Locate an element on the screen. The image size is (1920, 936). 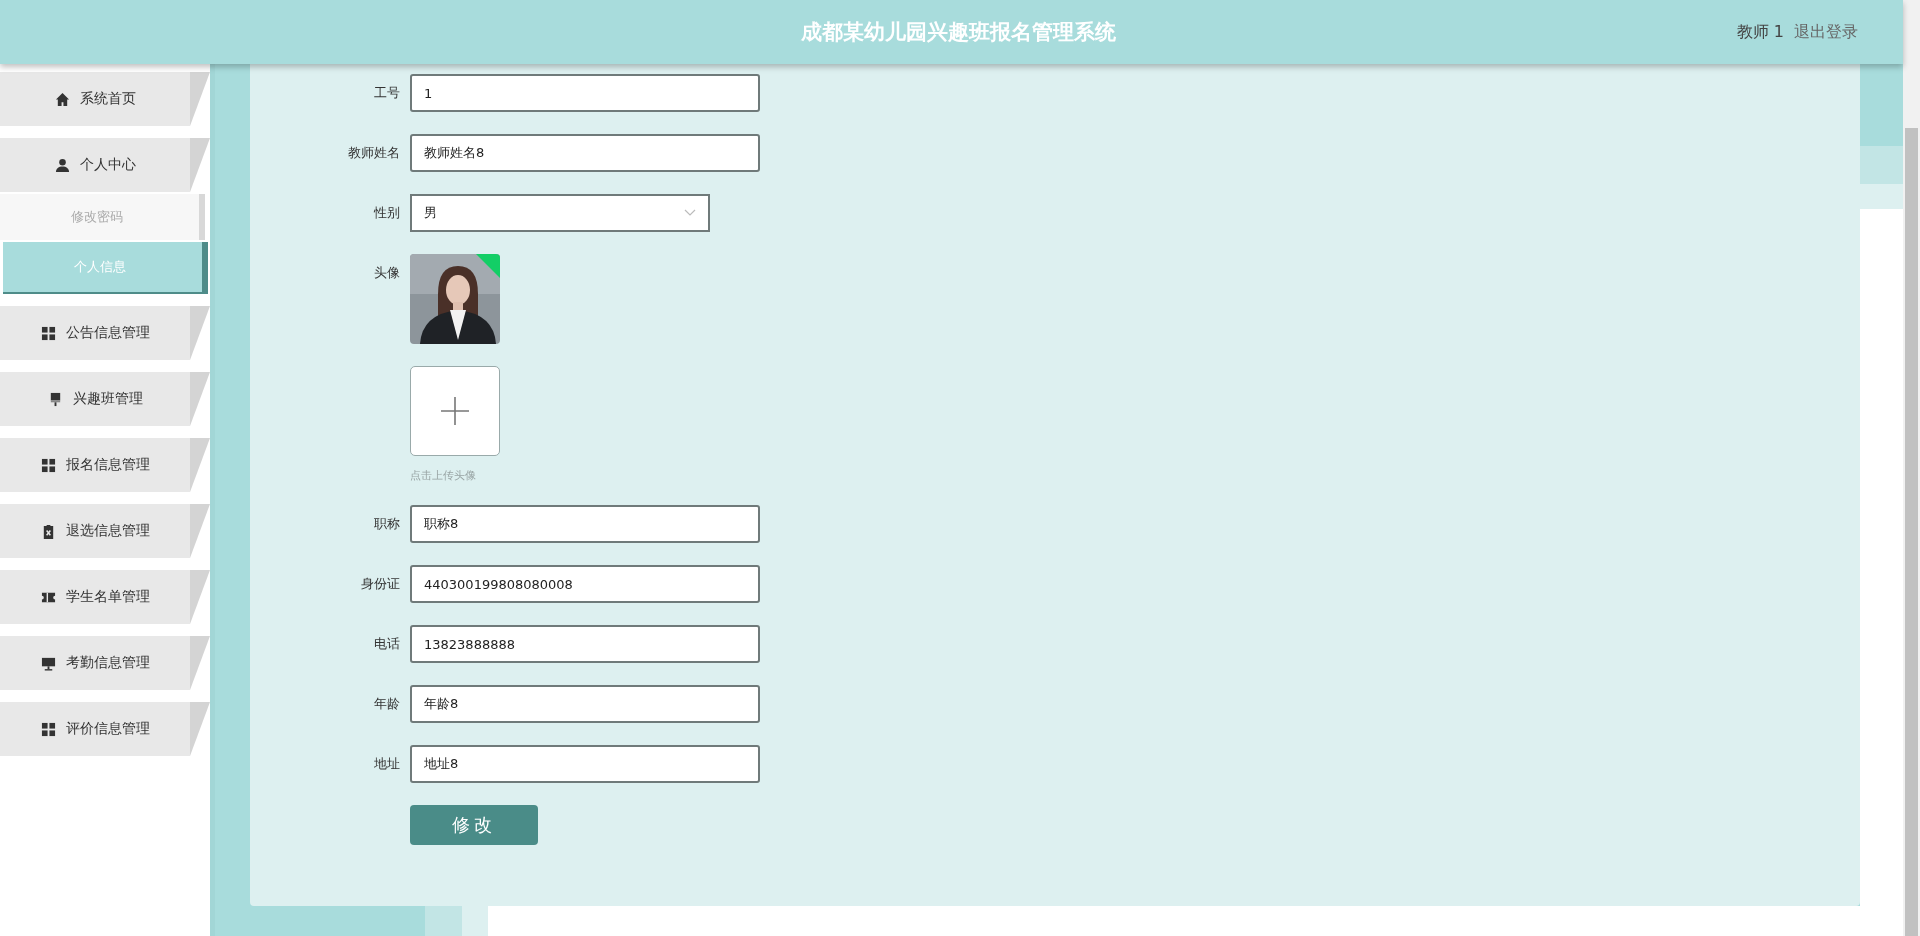
menu-item: 评价信息管理 is located at coordinates (105, 729).